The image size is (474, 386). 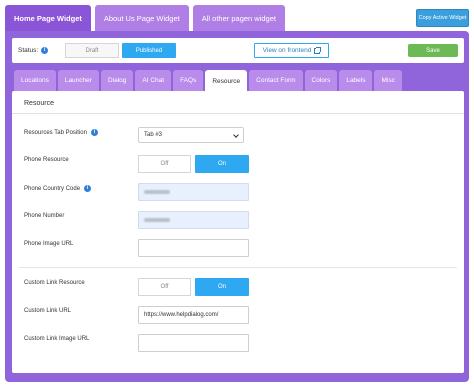 I want to click on phone-country-code-label-group: Phone Country Code i, so click(x=58, y=188).